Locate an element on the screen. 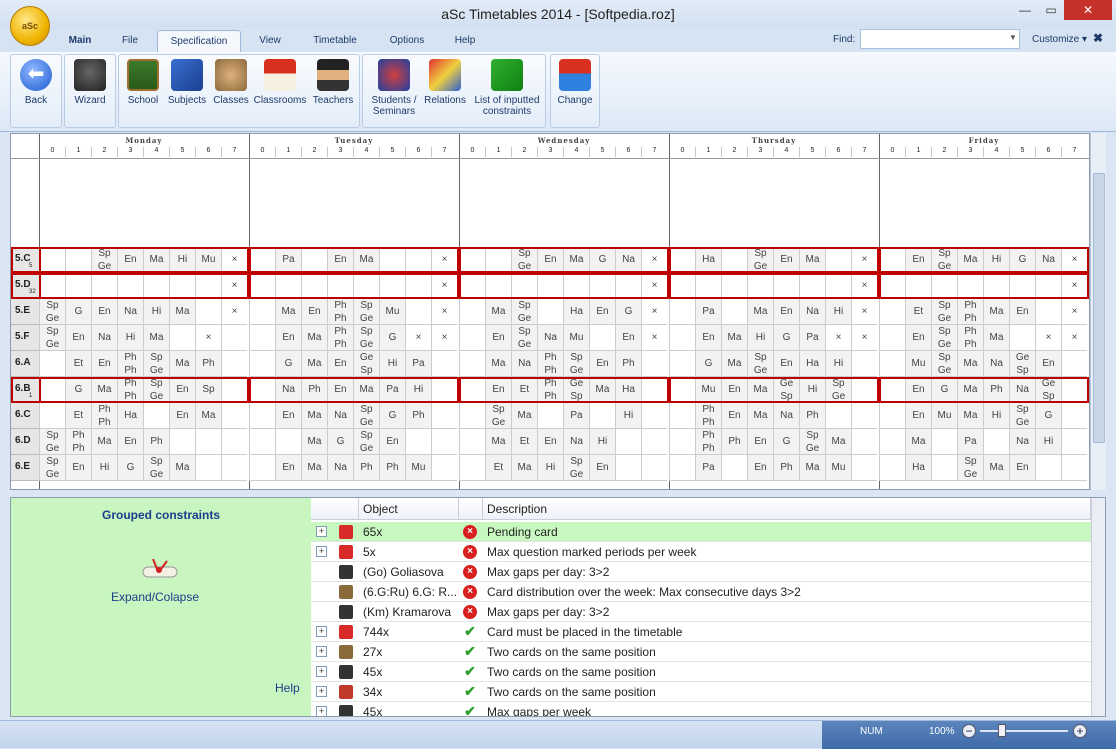 This screenshot has width=1116, height=749. change-button: Change is located at coordinates (575, 82).